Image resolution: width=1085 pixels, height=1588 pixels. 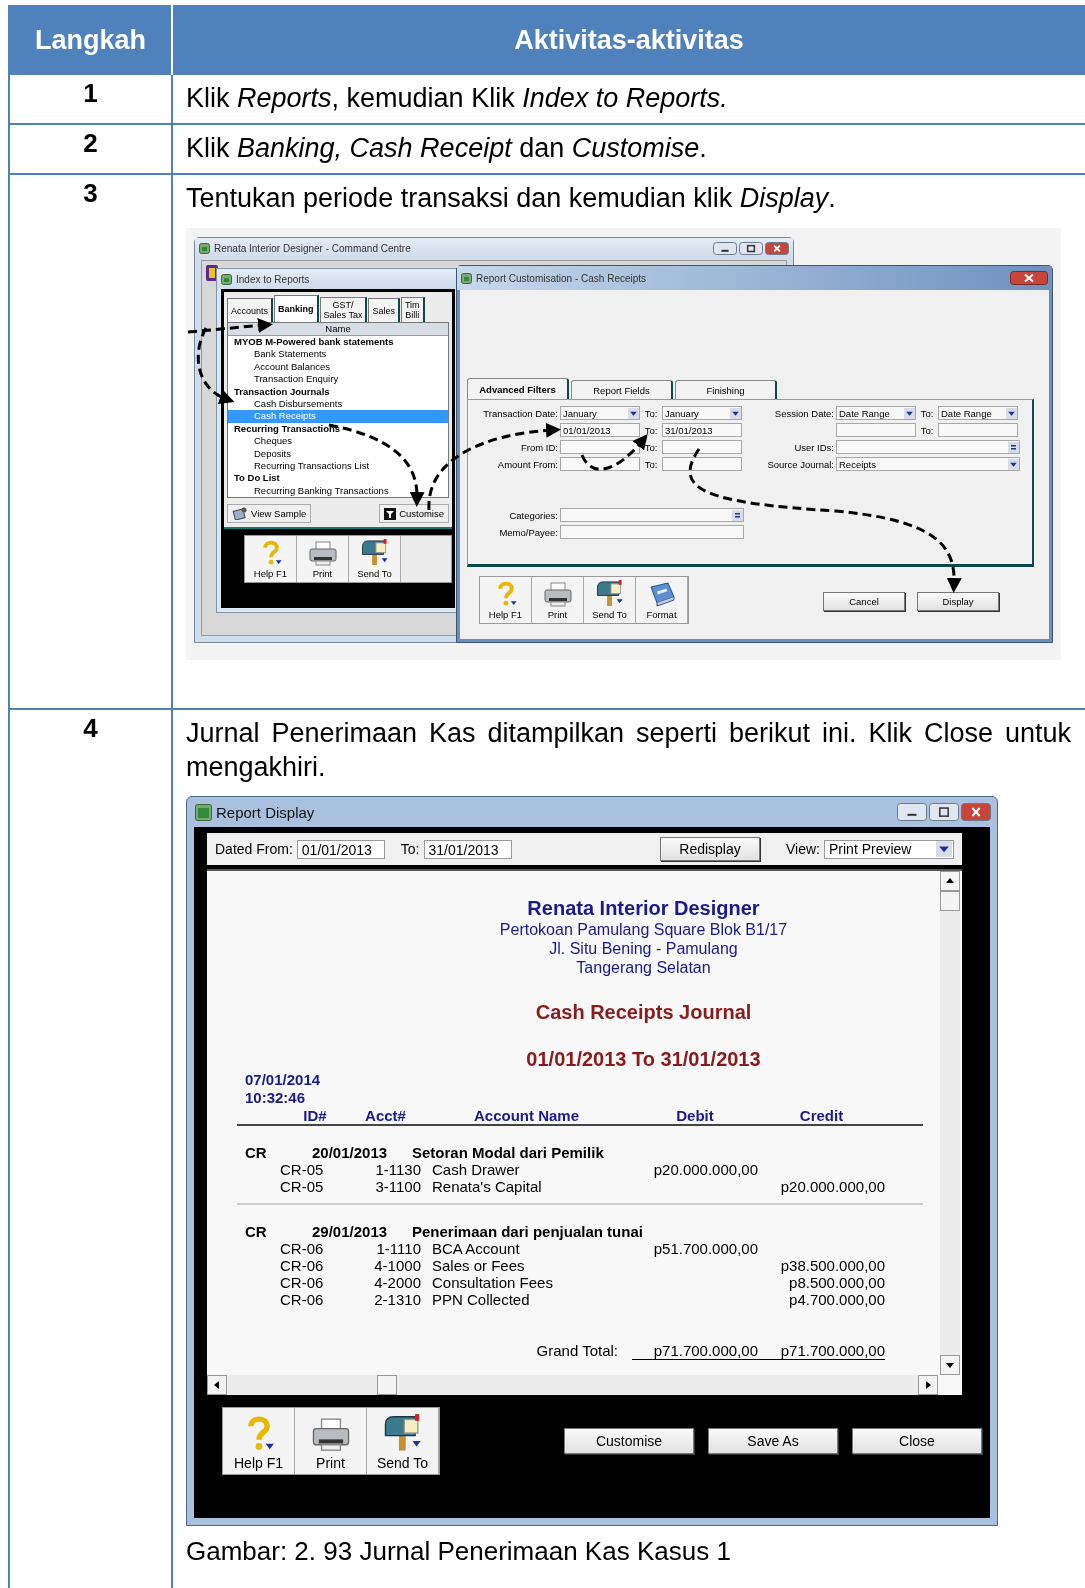 I want to click on step-number: 4, so click(x=90, y=728).